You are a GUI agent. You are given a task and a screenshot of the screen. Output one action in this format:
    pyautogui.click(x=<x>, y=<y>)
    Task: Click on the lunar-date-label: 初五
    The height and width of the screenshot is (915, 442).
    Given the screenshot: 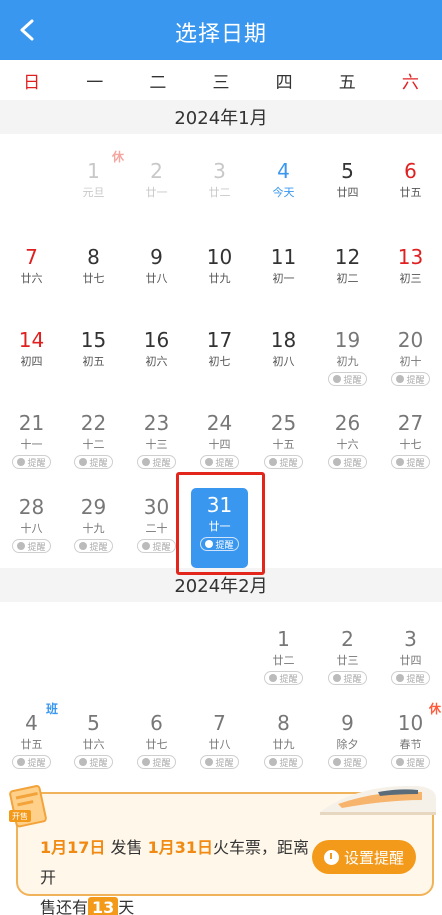 What is the action you would take?
    pyautogui.click(x=93, y=361)
    